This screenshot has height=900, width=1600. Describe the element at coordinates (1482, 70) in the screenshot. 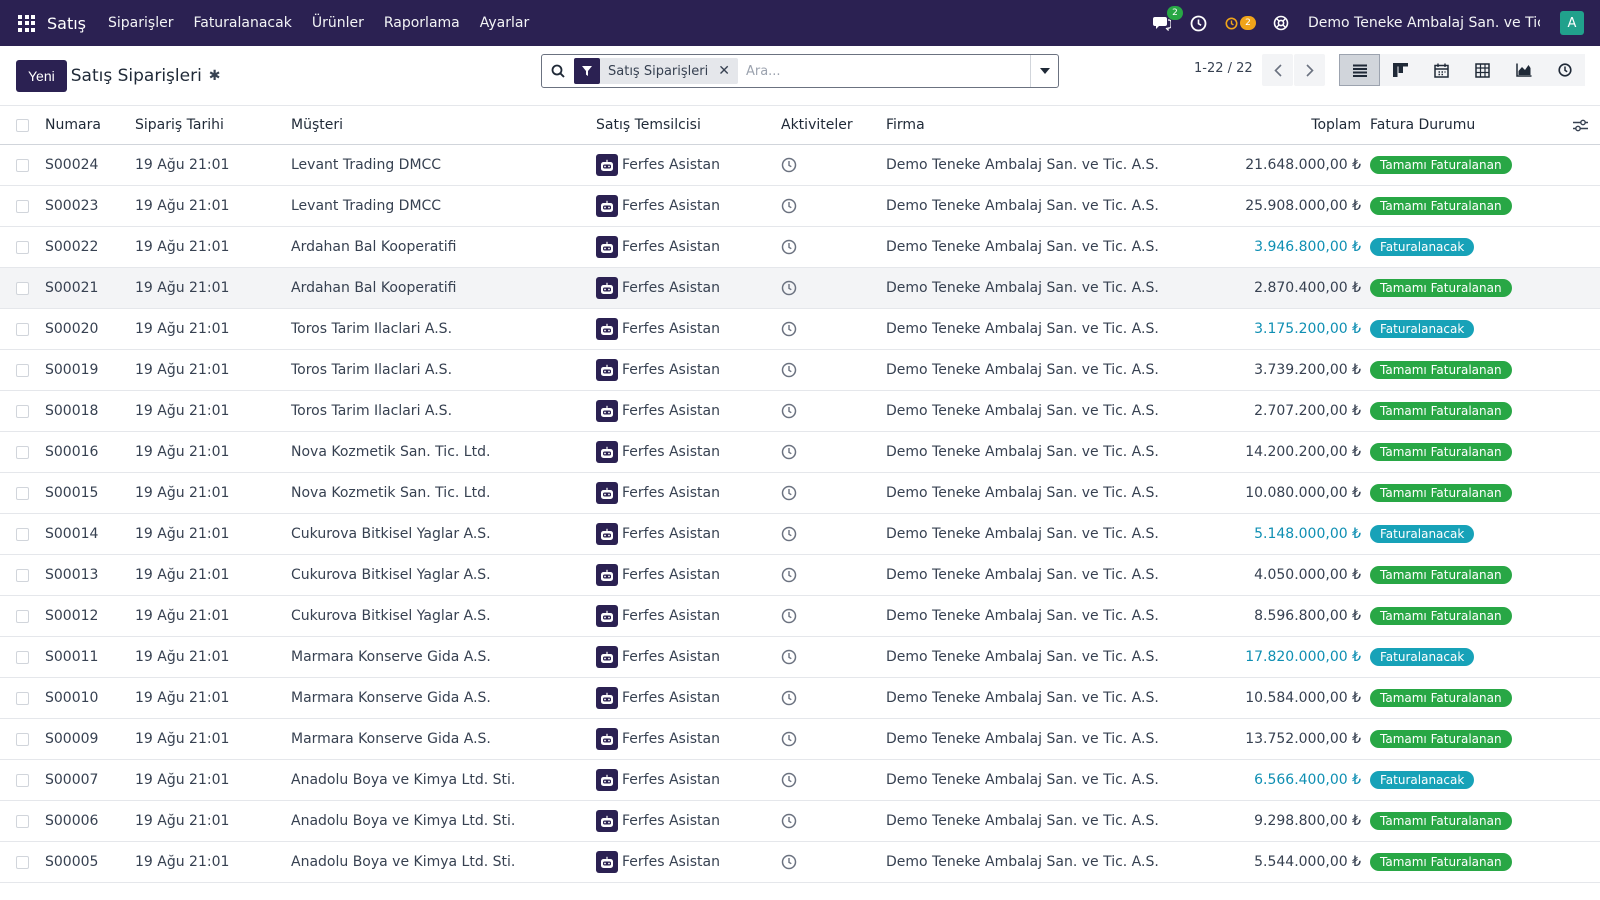

I see `pivot-view-icon` at that location.